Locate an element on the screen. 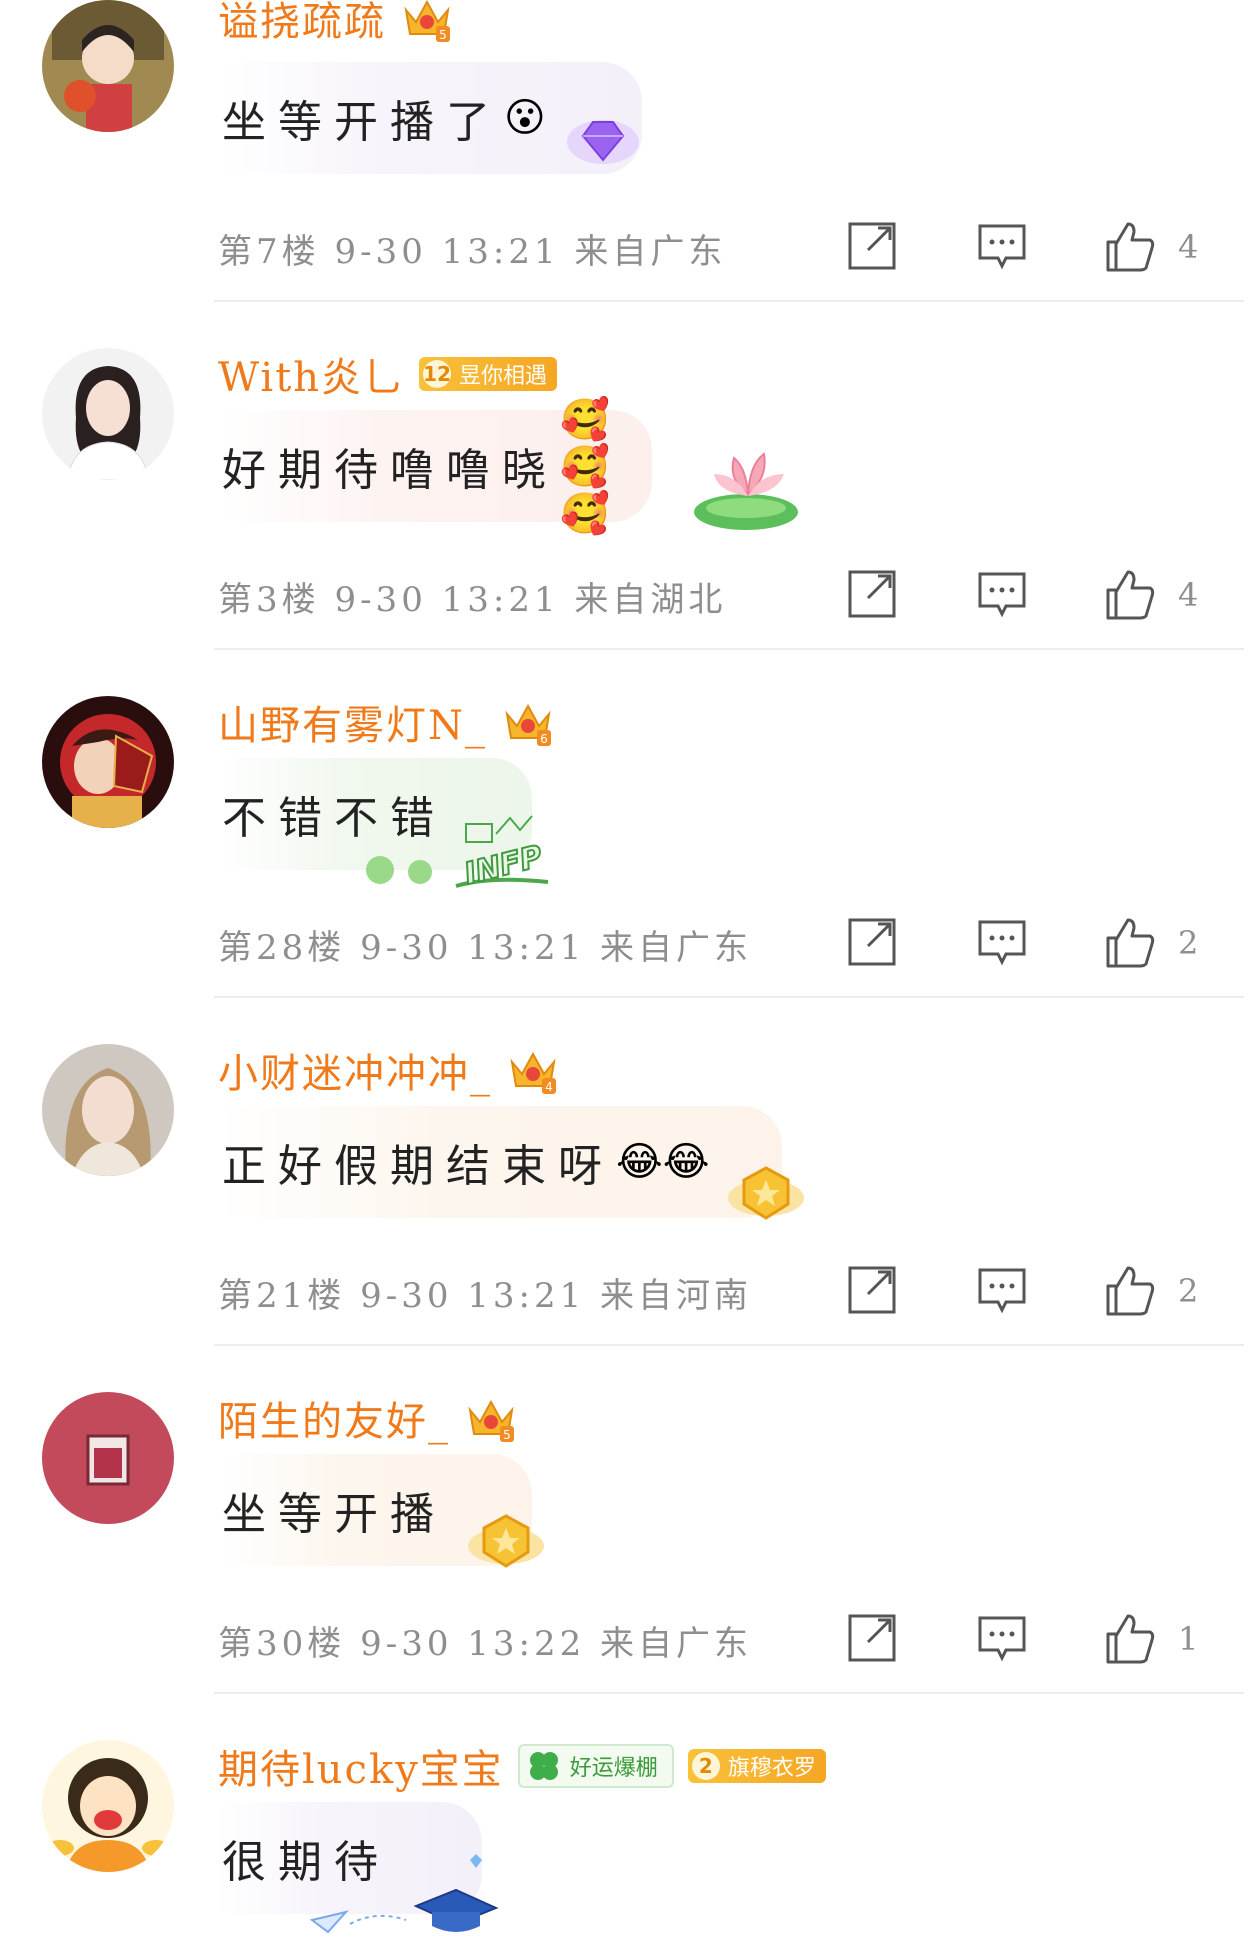 The image size is (1260, 1946). floor-time-location: 第7楼 9-30 13:21 来自广东 is located at coordinates (472, 252).